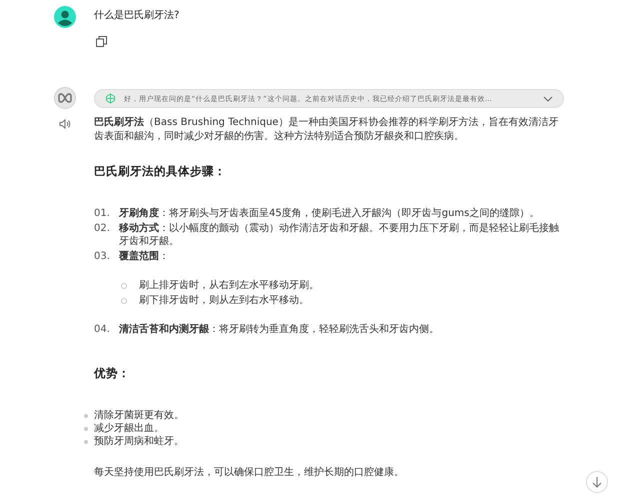 This screenshot has width=630, height=495. I want to click on user-avatar-icon, so click(65, 17).